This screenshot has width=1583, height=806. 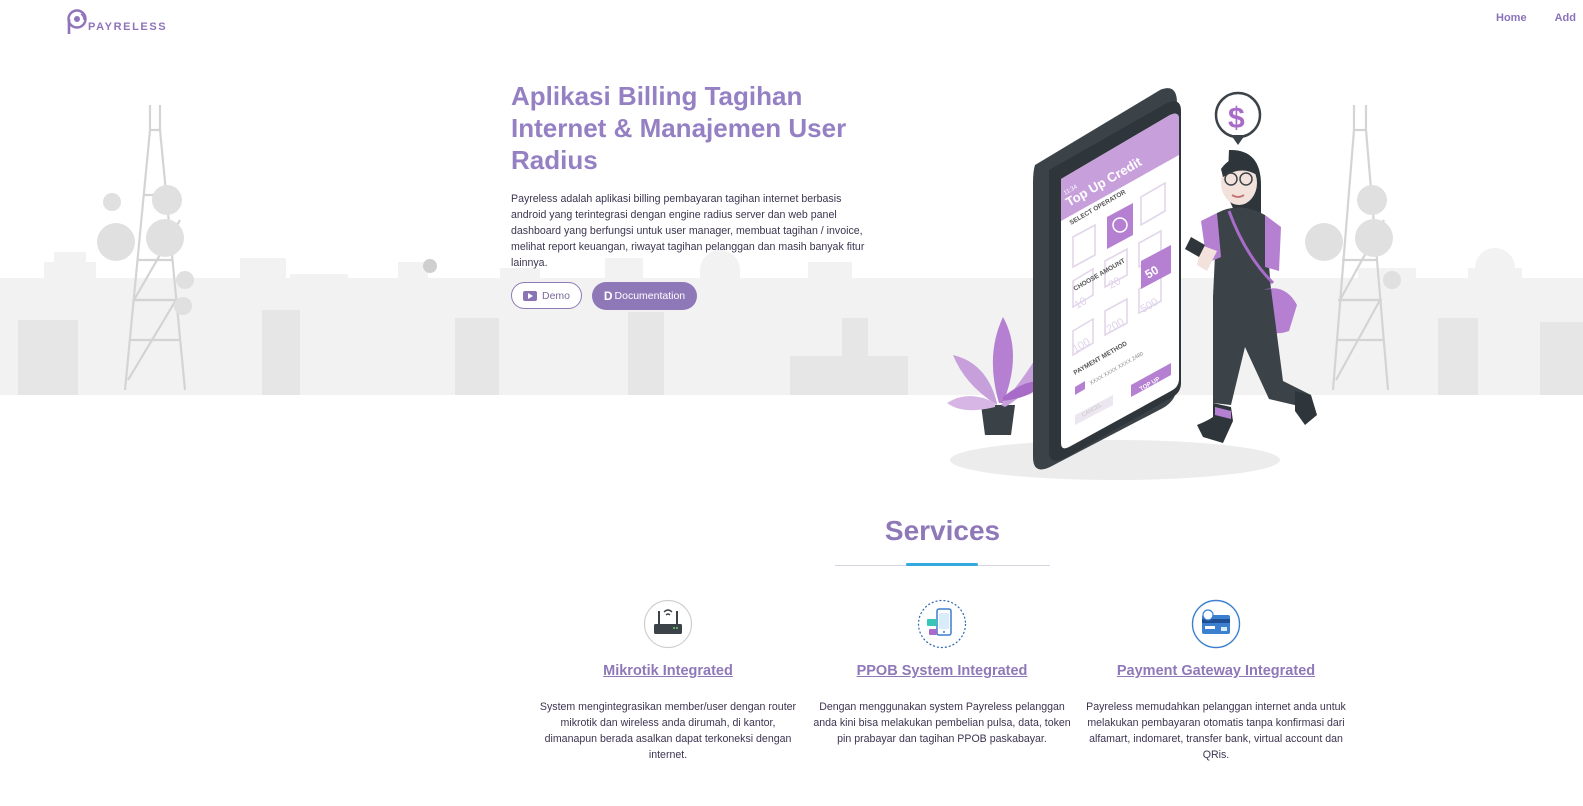 What do you see at coordinates (1216, 671) in the screenshot?
I see `service-title-payment-gateway: Payment Gateway Integrated` at bounding box center [1216, 671].